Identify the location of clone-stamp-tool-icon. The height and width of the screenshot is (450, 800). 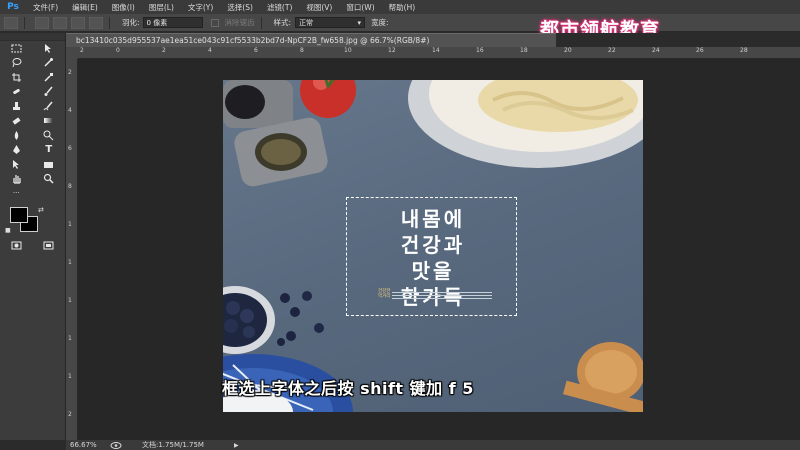
(16, 106).